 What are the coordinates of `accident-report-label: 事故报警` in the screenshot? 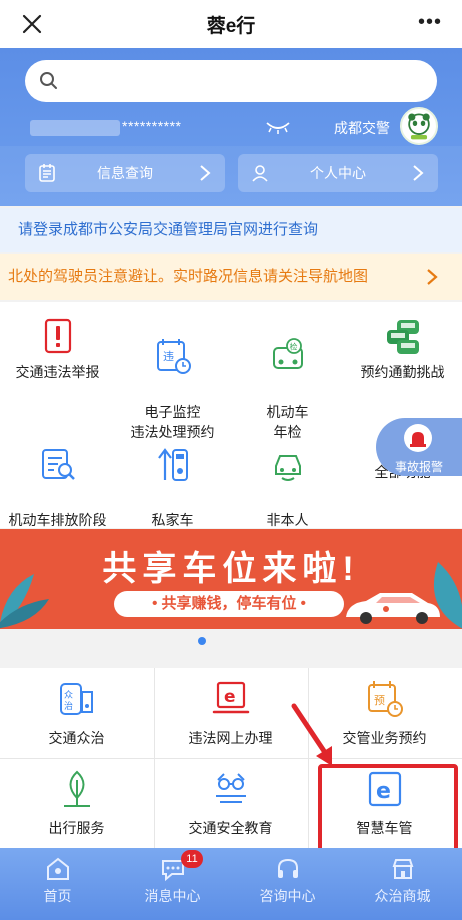 It's located at (418, 467).